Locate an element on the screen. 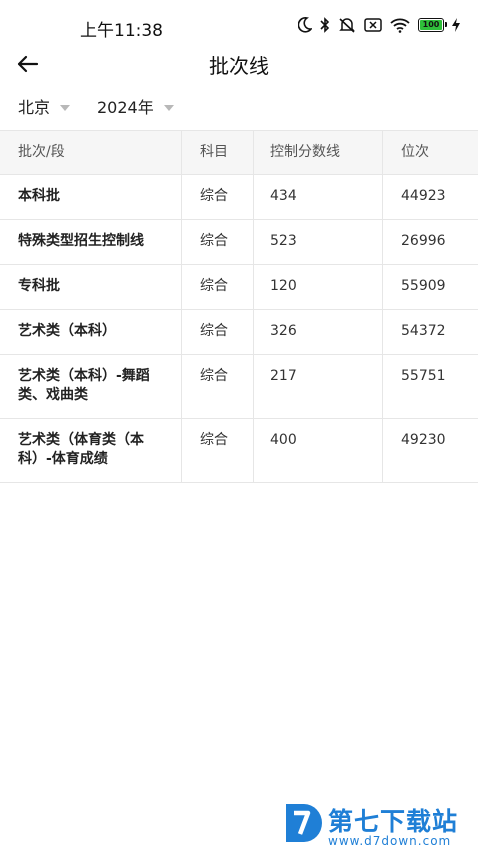  table-header-row: 批次/段 科目 控制分数线 位次 is located at coordinates (239, 153).